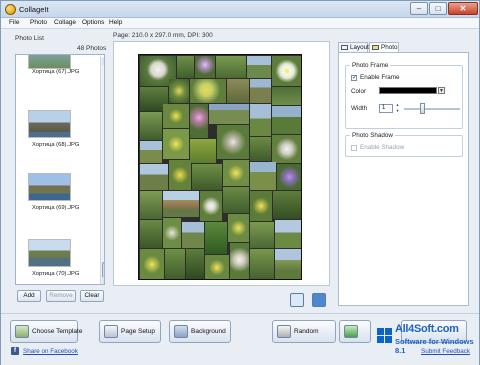 The height and width of the screenshot is (365, 480). Describe the element at coordinates (385, 336) in the screenshot. I see `windows-logo-icon` at that location.